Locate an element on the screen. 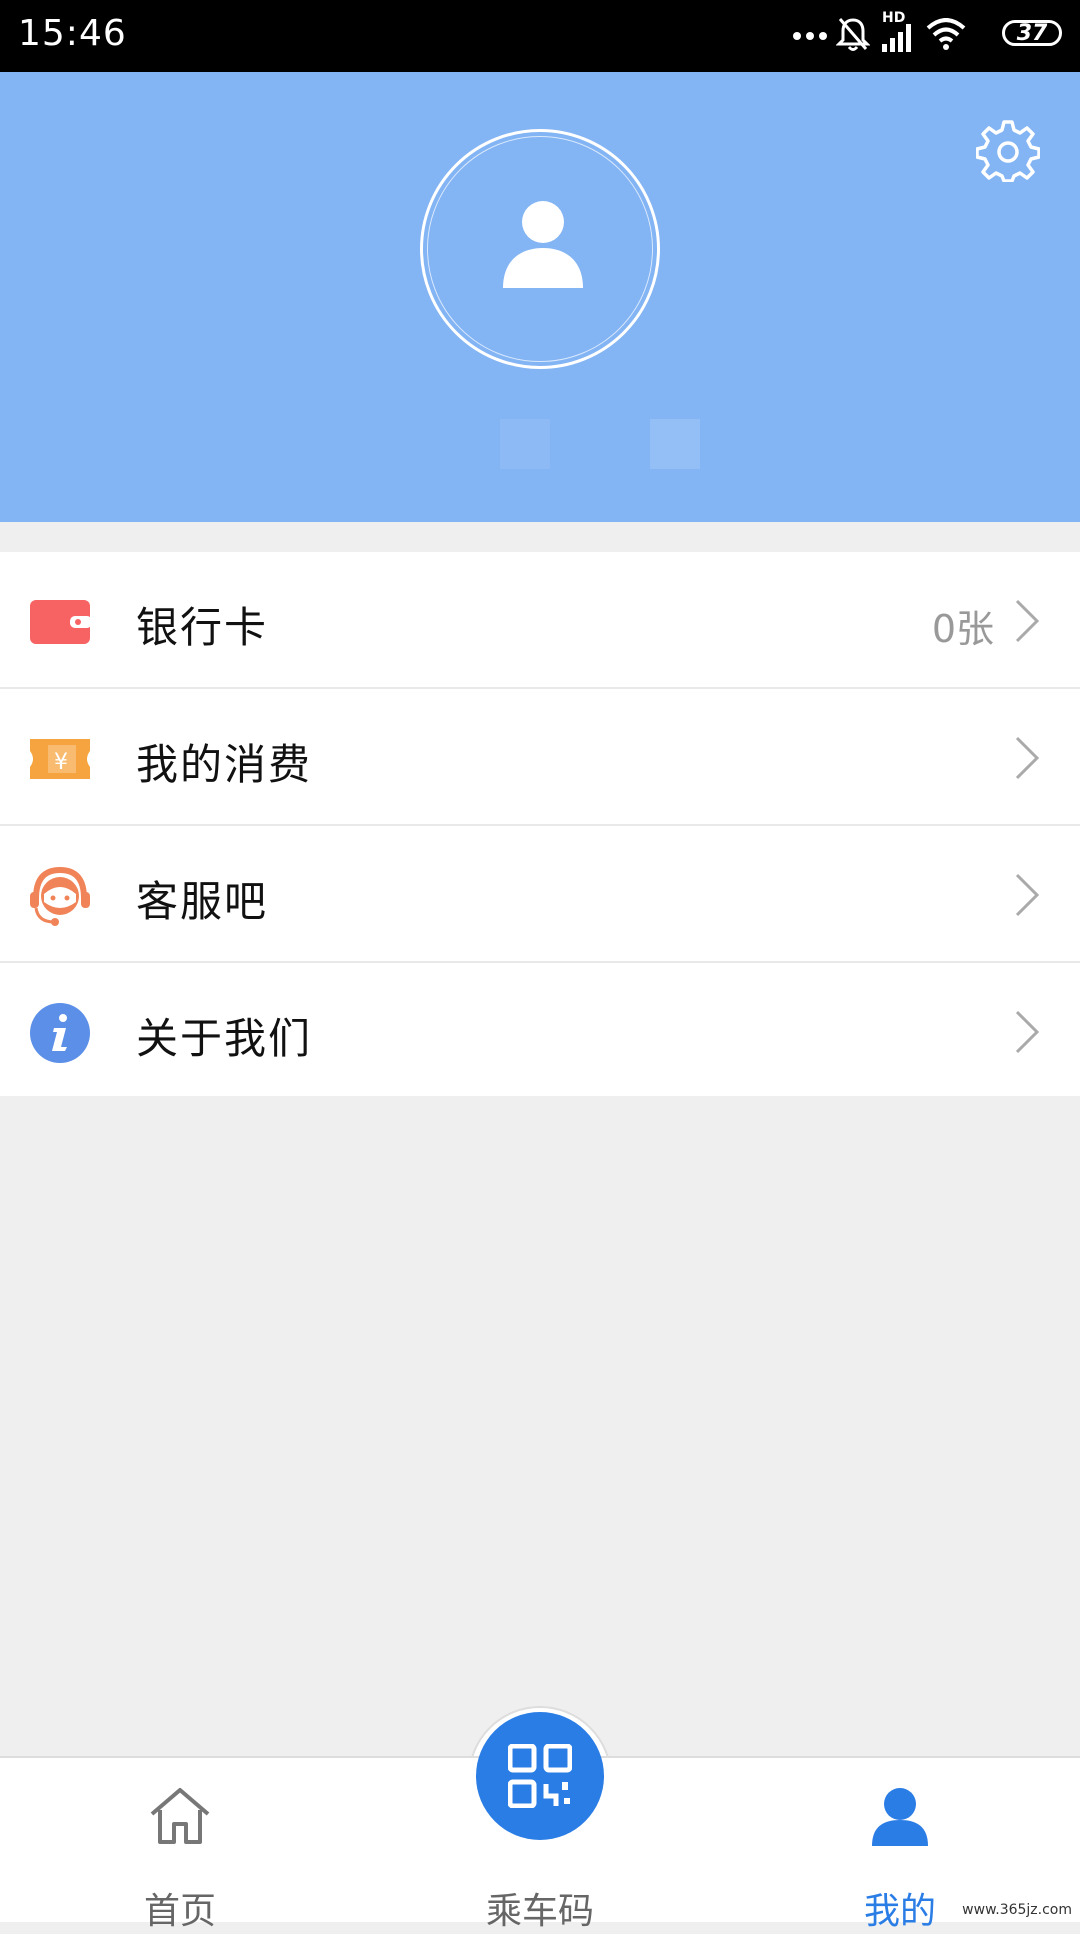  status-icons: HD 37 is located at coordinates (927, 34).